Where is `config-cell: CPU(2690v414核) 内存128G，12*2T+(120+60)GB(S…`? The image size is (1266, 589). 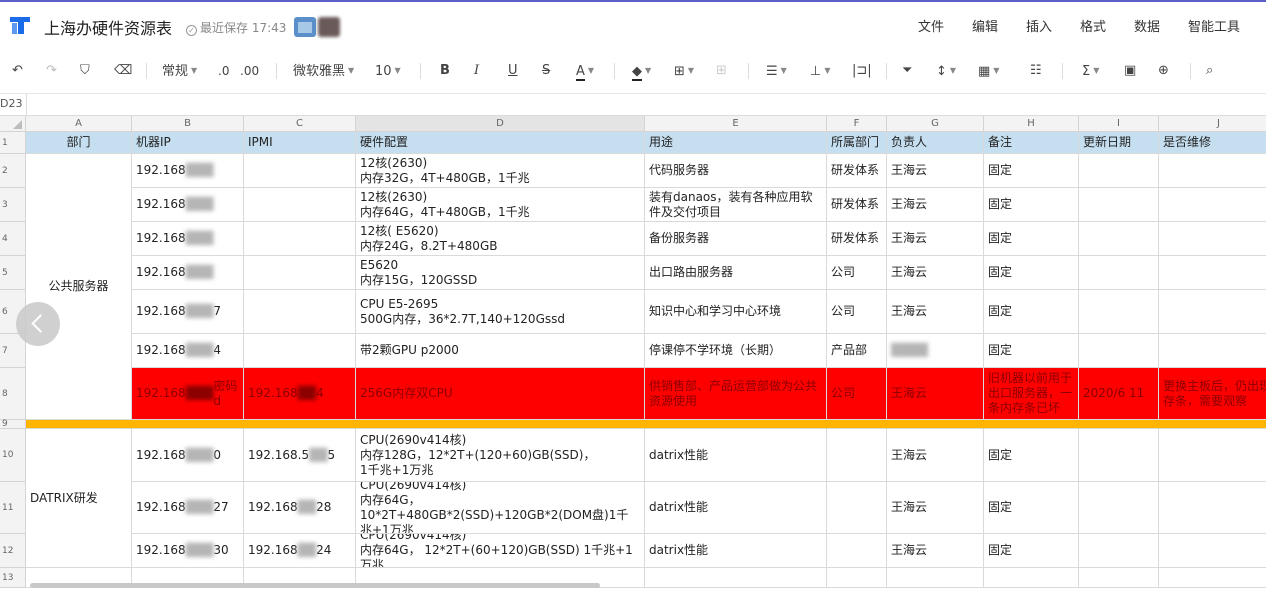 config-cell: CPU(2690v414核) 内存128G，12*2T+(120+60)GB(S… is located at coordinates (500, 455).